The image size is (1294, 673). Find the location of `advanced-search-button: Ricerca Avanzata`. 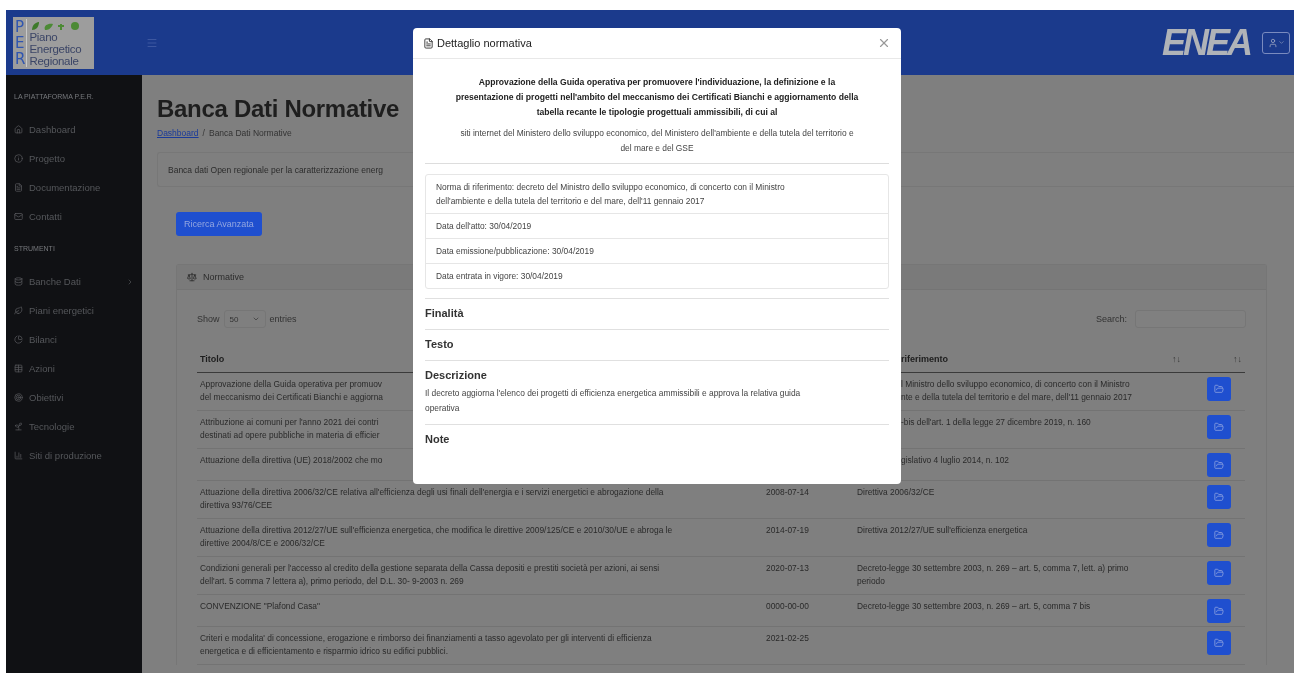

advanced-search-button: Ricerca Avanzata is located at coordinates (219, 224).